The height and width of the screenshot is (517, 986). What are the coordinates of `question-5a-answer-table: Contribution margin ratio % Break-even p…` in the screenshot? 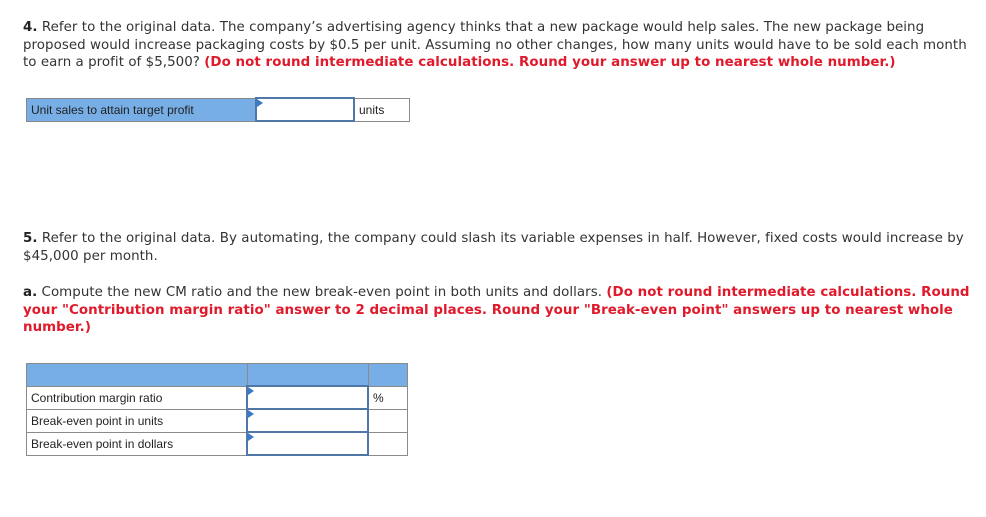 It's located at (217, 409).